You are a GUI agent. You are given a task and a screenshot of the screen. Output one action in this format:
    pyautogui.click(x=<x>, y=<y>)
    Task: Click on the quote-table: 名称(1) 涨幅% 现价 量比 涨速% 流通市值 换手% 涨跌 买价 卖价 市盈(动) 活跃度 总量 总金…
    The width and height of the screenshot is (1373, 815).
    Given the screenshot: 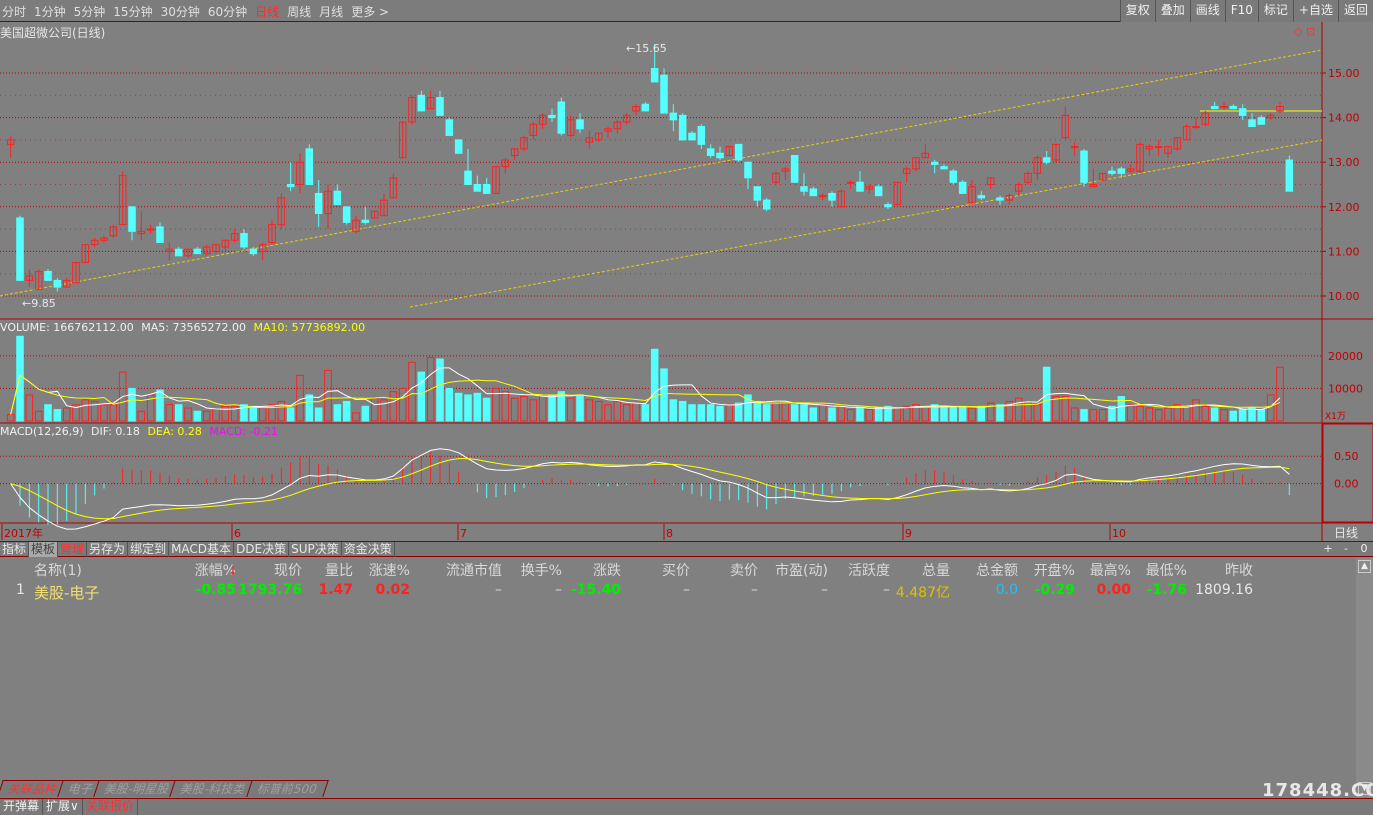 What is the action you would take?
    pyautogui.click(x=678, y=580)
    